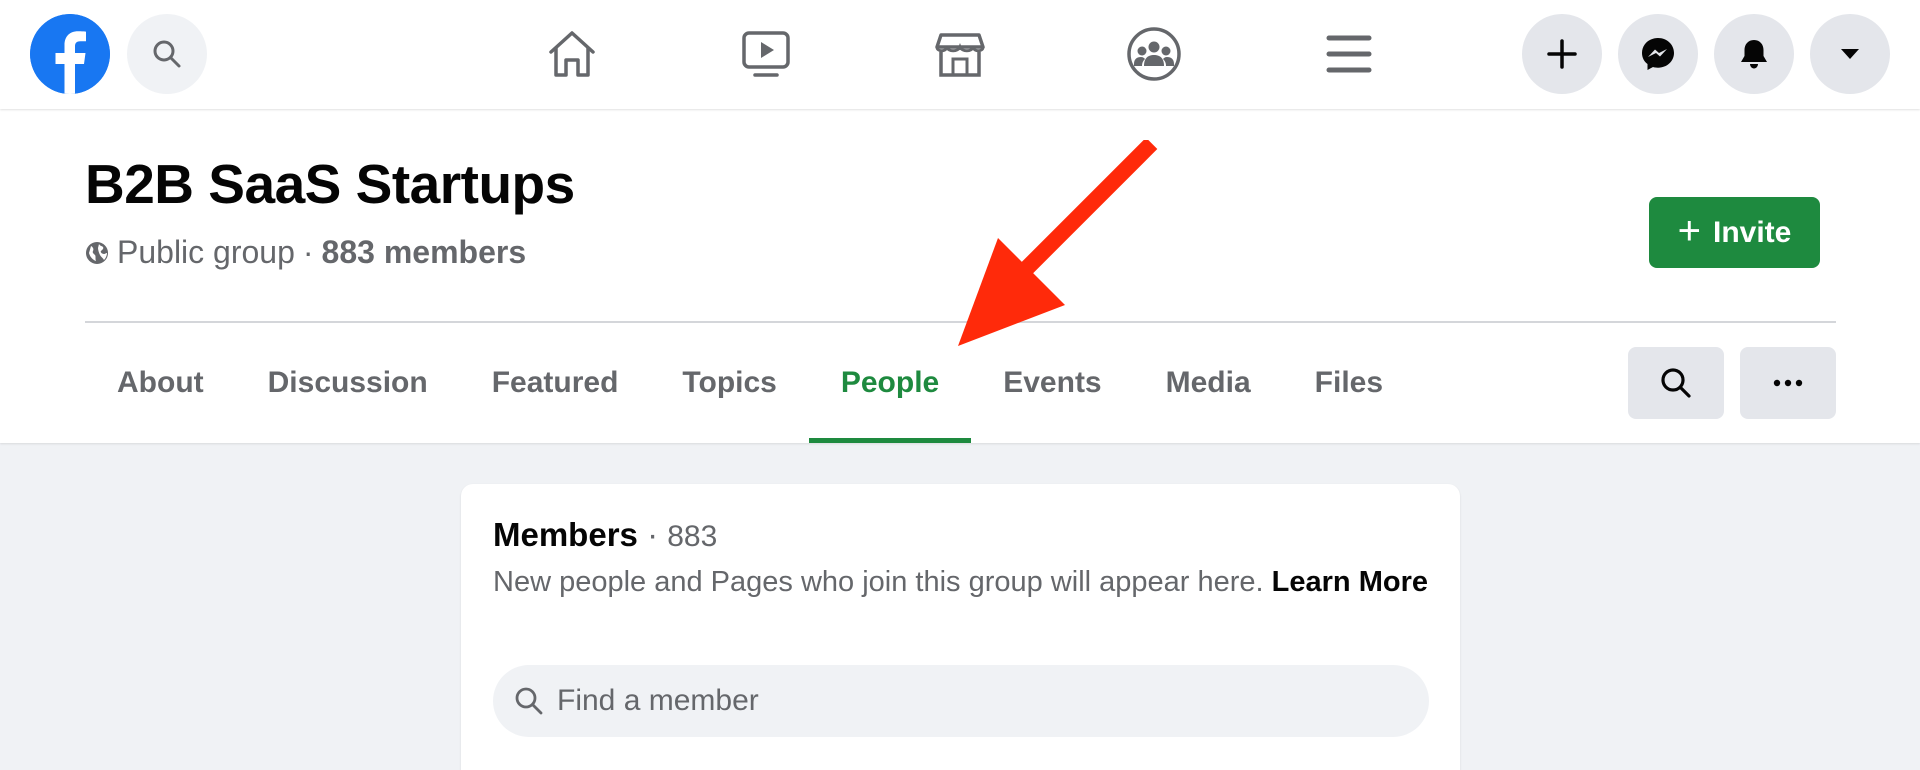 The height and width of the screenshot is (770, 1920). I want to click on create-button, so click(1562, 54).